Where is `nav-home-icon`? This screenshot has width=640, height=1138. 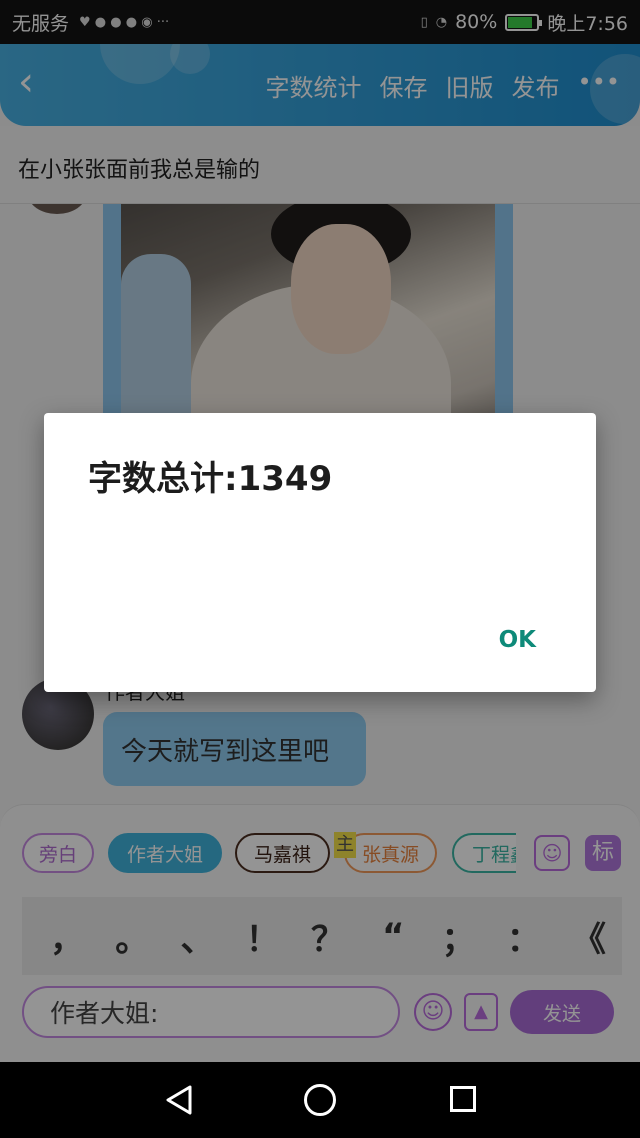
nav-home-icon is located at coordinates (320, 1100).